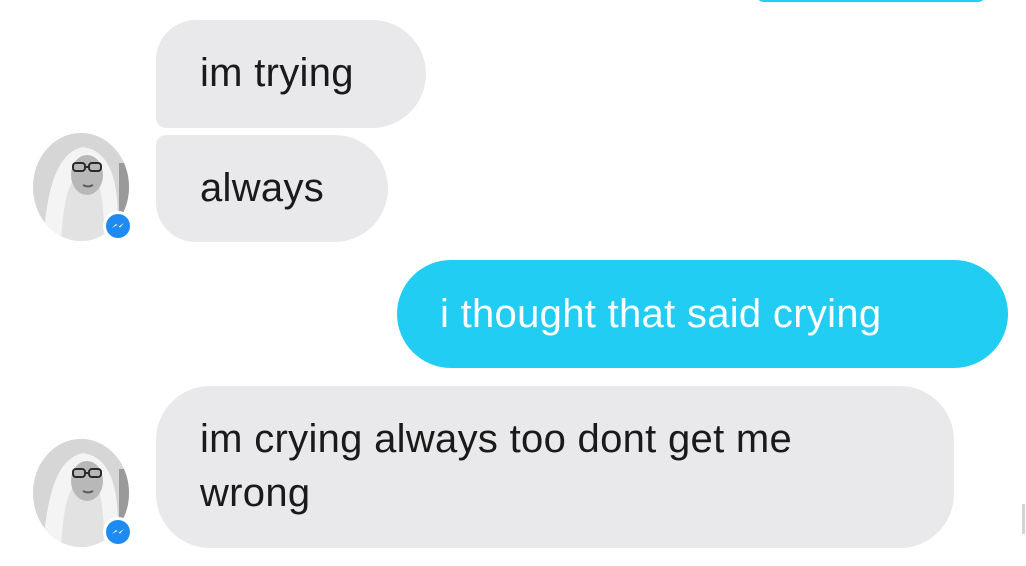 Image resolution: width=1026 pixels, height=566 pixels. I want to click on message-bubble-incoming: im trying, so click(291, 74).